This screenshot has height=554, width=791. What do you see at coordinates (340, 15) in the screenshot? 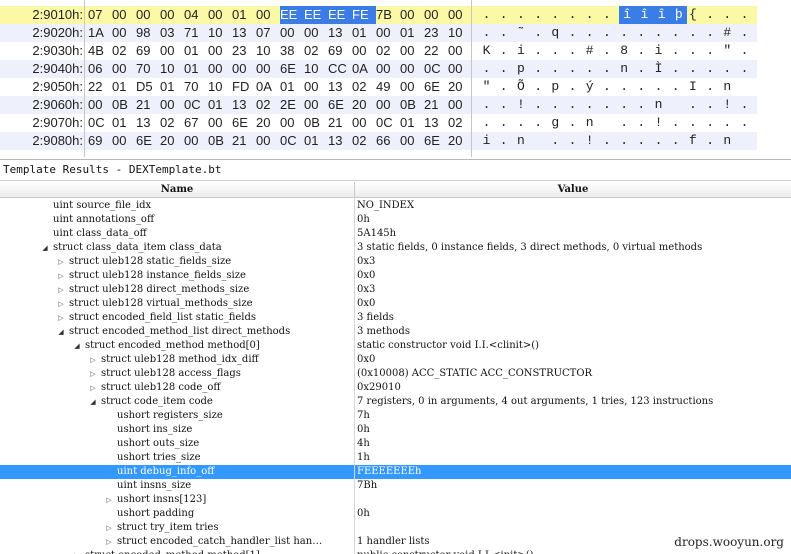
I see `hex-byte: EE` at bounding box center [340, 15].